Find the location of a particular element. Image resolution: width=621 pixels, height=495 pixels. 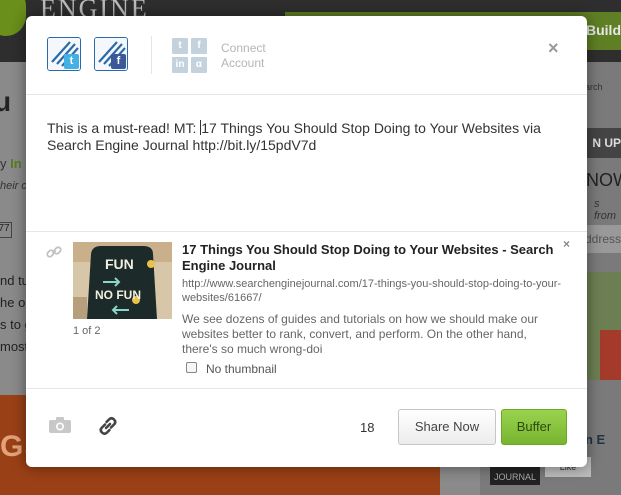

no-thumbnail-label: No thumbnail is located at coordinates (241, 369).